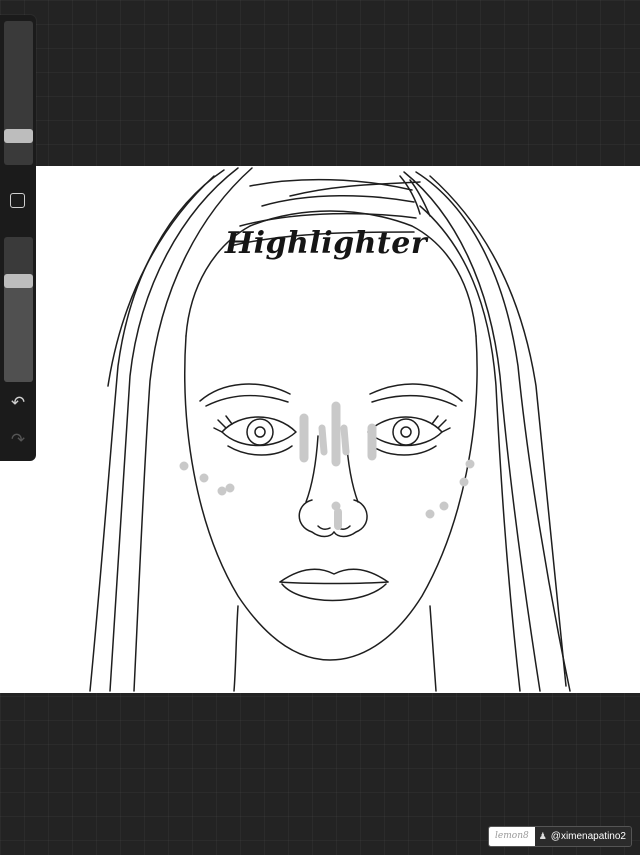 Image resolution: width=640 pixels, height=855 pixels. I want to click on modify-square-button, so click(17, 200).